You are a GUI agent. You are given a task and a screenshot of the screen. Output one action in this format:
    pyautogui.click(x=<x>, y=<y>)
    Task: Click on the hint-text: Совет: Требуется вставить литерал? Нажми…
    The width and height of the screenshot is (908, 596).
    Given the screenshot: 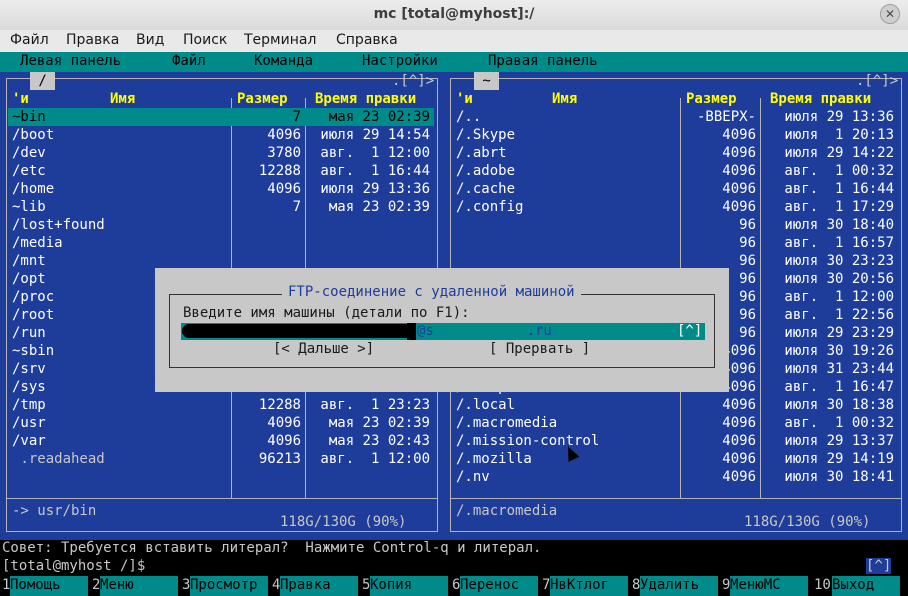 What is the action you would take?
    pyautogui.click(x=272, y=548)
    